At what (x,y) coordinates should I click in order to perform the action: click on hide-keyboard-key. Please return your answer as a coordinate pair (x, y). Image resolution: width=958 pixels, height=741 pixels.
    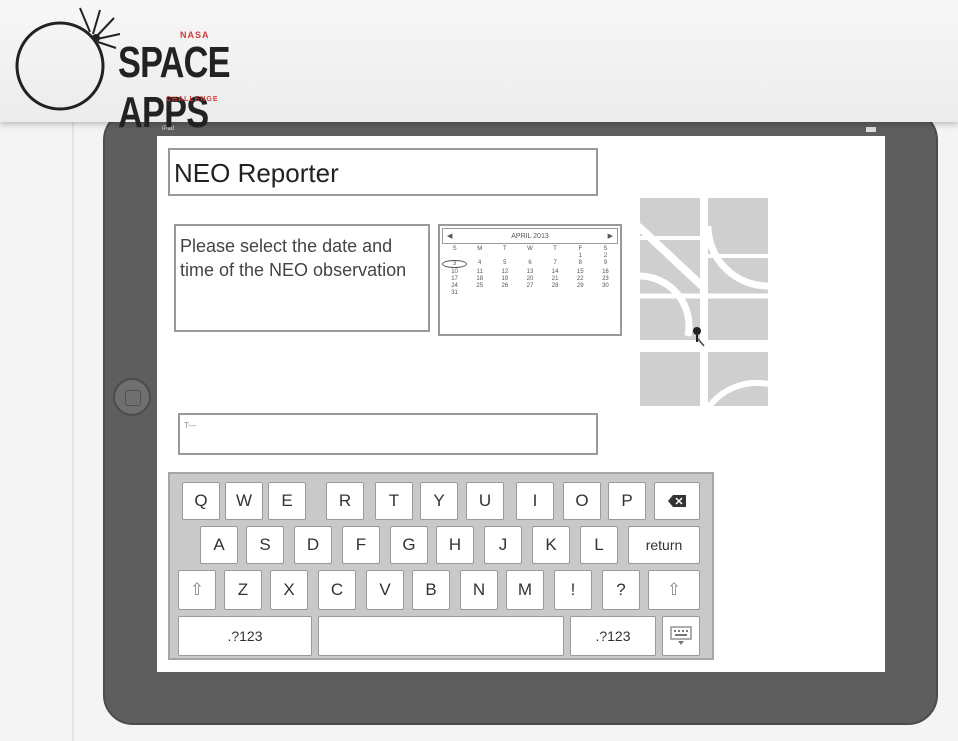
    Looking at the image, I should click on (681, 636).